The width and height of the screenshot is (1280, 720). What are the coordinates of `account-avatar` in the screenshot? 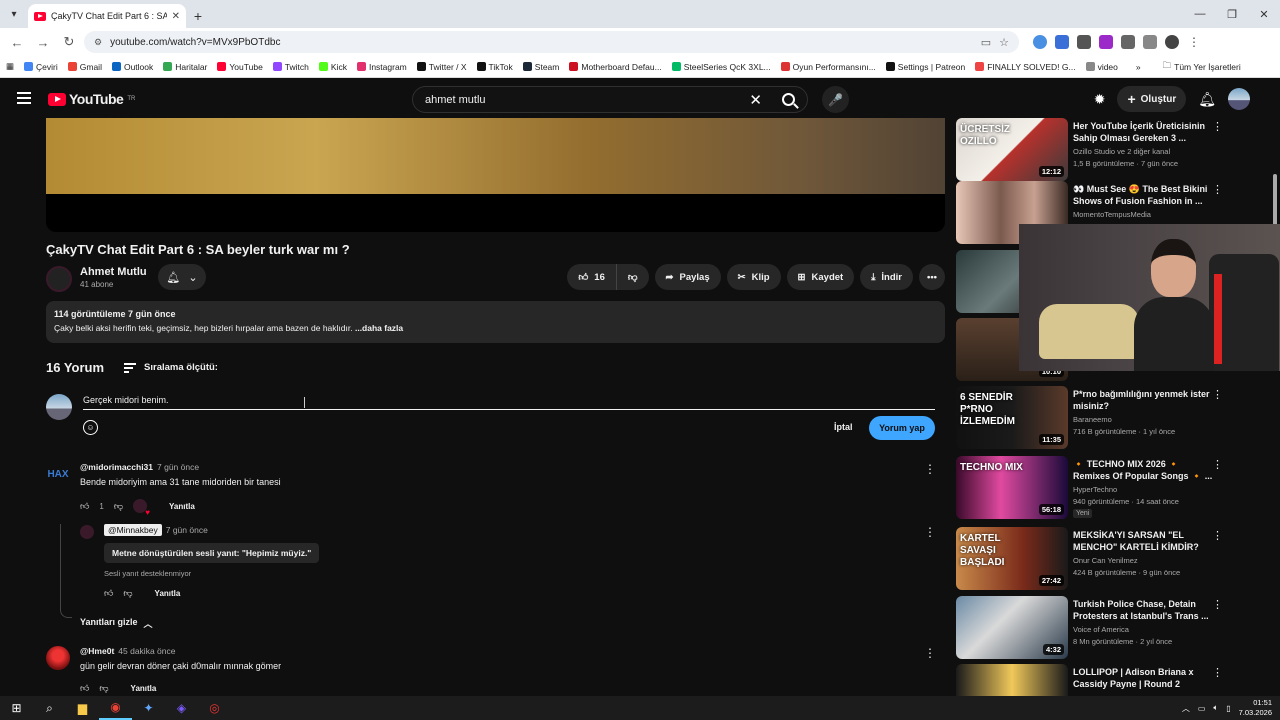 It's located at (1239, 99).